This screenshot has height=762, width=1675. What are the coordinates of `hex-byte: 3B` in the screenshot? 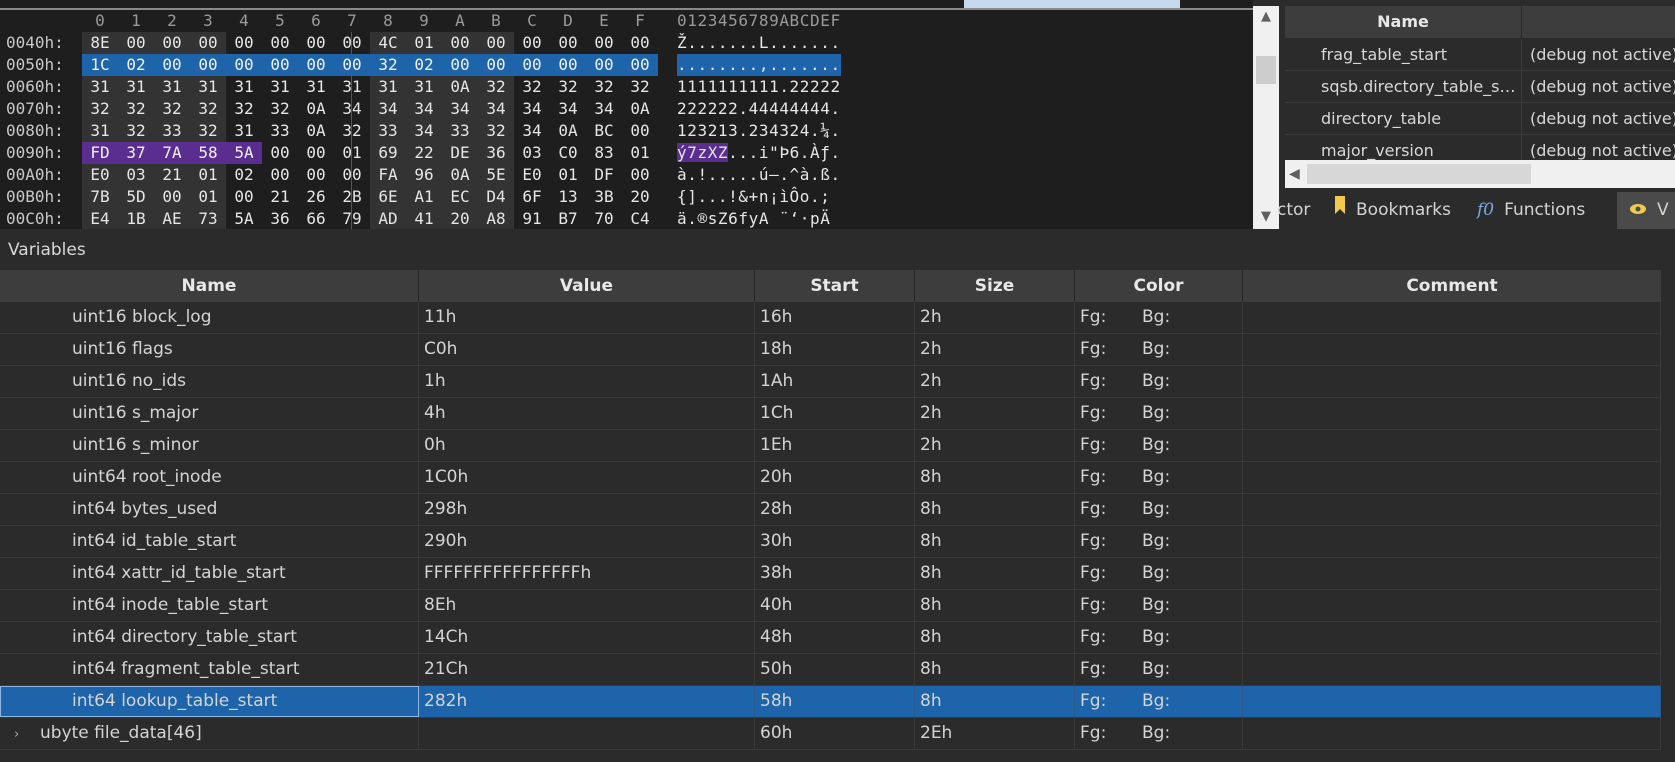 It's located at (604, 197).